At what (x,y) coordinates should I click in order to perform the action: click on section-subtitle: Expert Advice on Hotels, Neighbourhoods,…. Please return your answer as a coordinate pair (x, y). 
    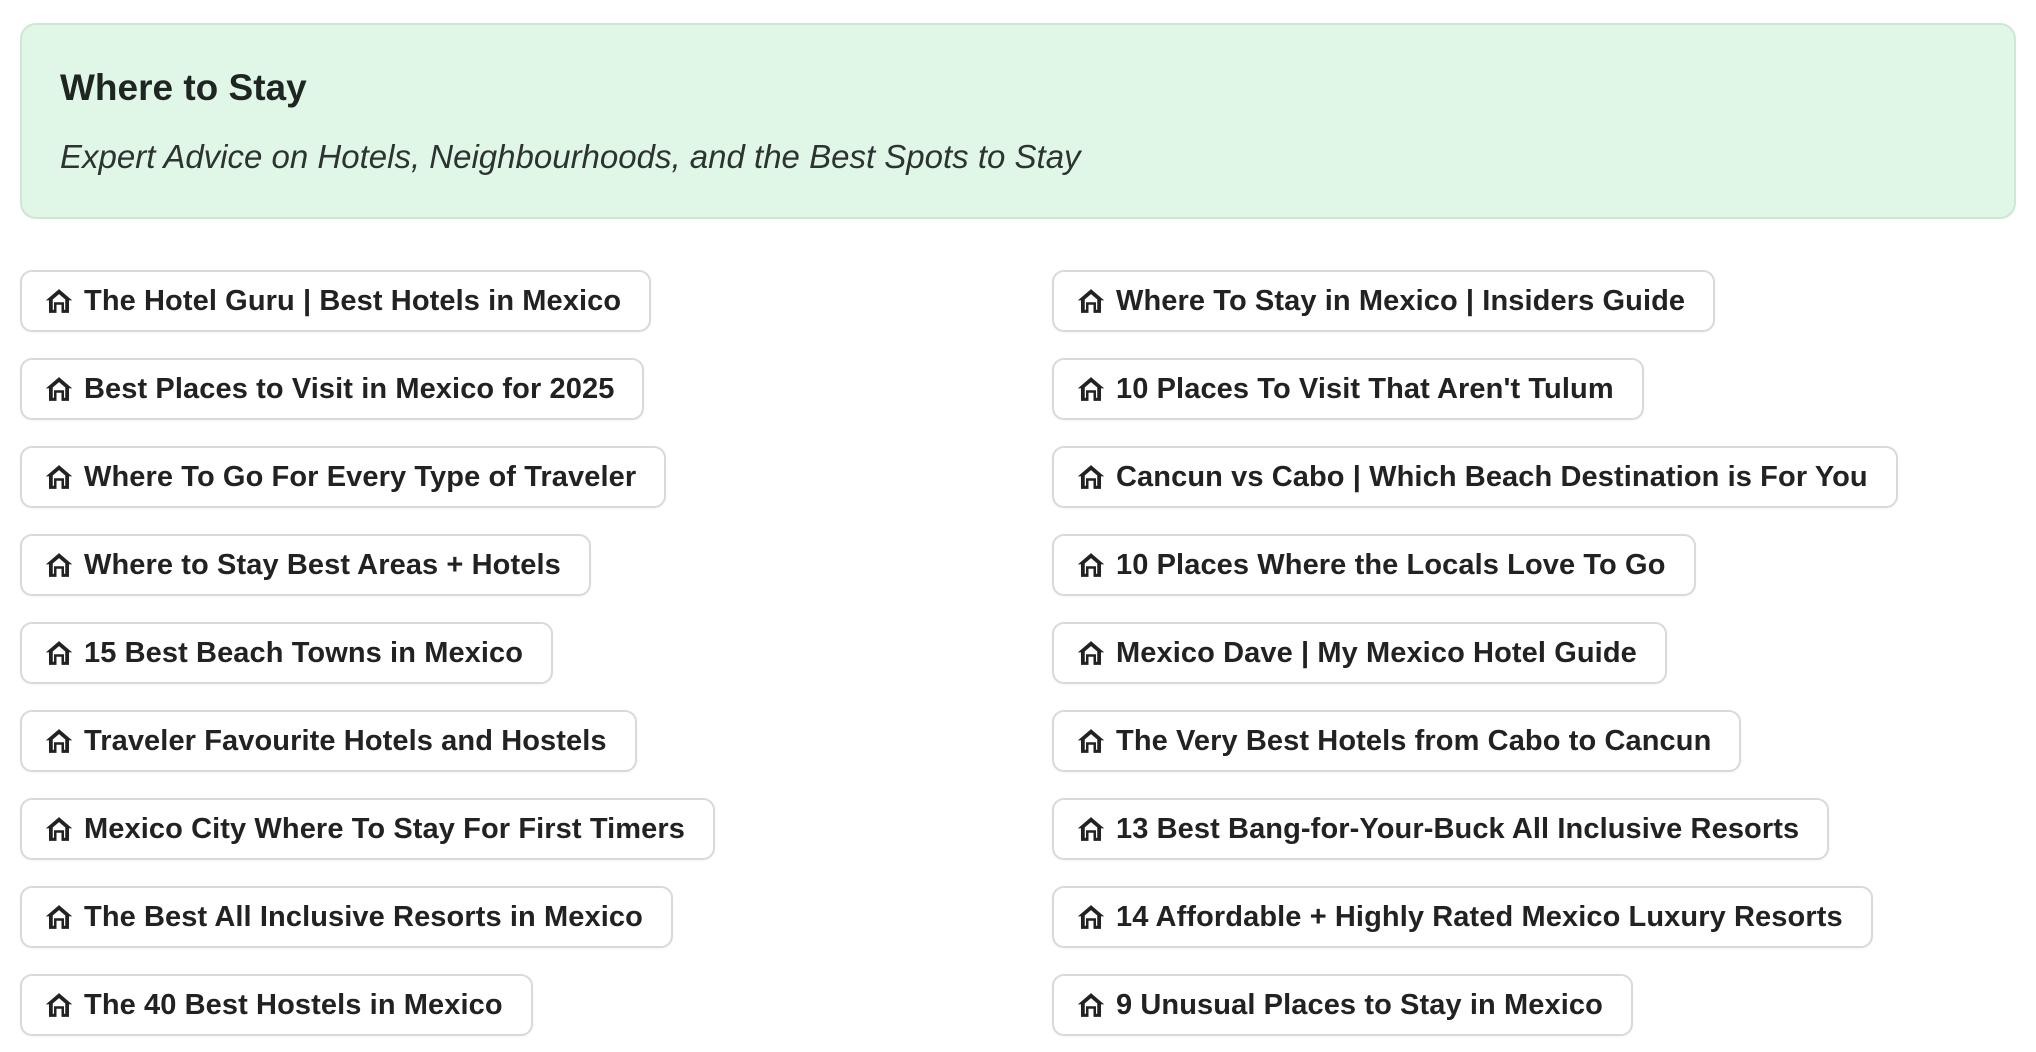
    Looking at the image, I should click on (570, 156).